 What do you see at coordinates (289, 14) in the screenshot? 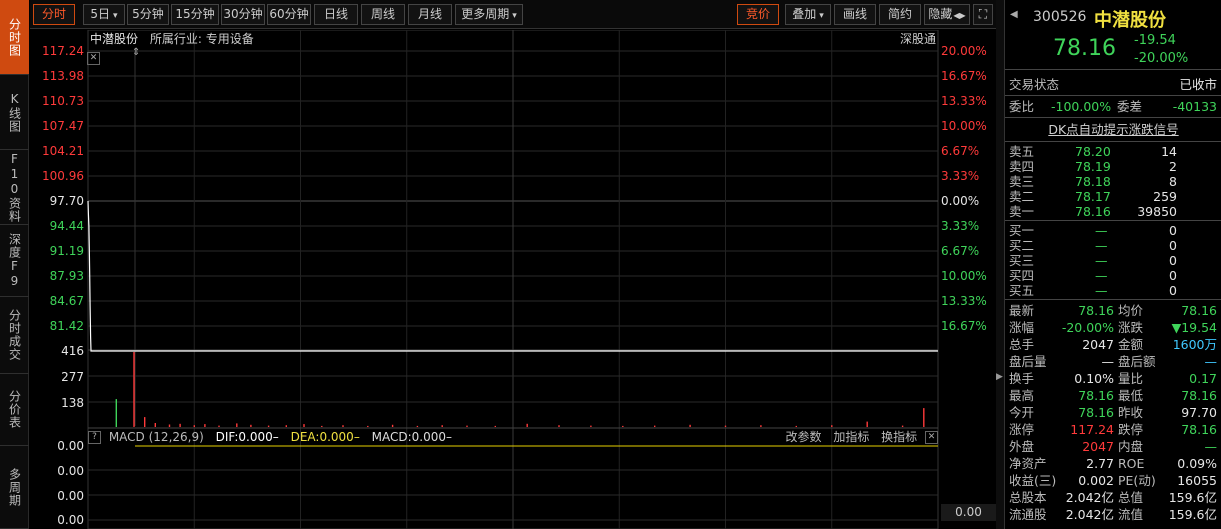
I see `period-button-60min: 60分钟` at bounding box center [289, 14].